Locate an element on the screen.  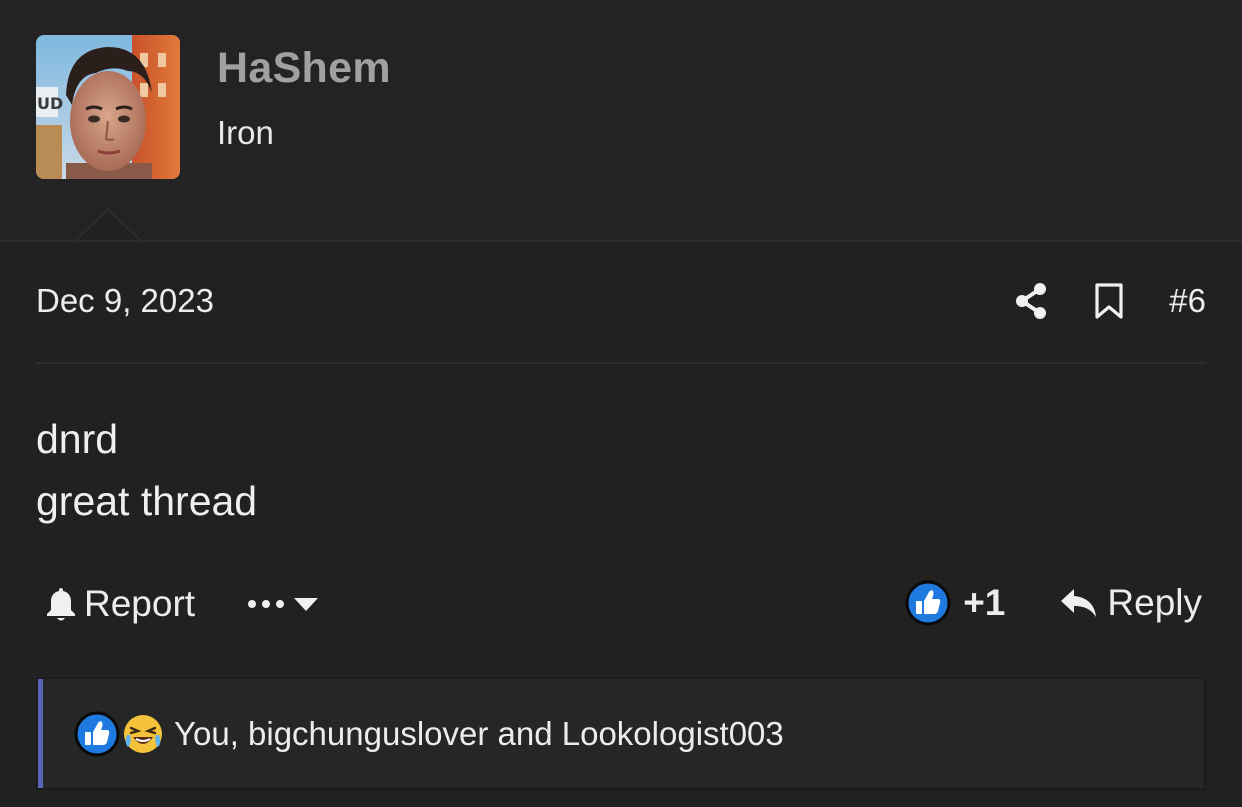
post-actions-left: Report is located at coordinates (181, 604).